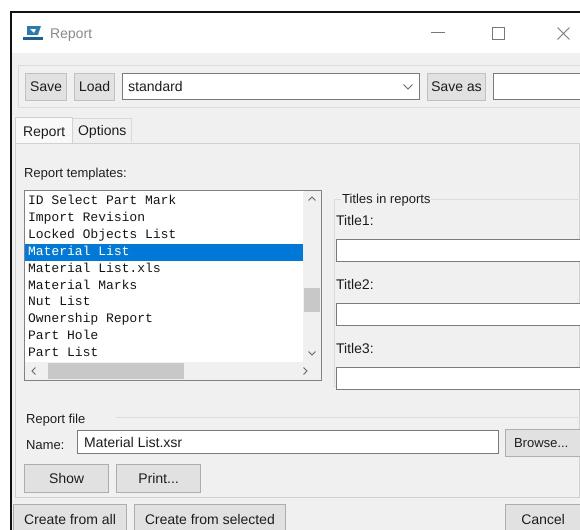 This screenshot has width=580, height=530. What do you see at coordinates (164, 353) in the screenshot?
I see `list-item: Part List` at bounding box center [164, 353].